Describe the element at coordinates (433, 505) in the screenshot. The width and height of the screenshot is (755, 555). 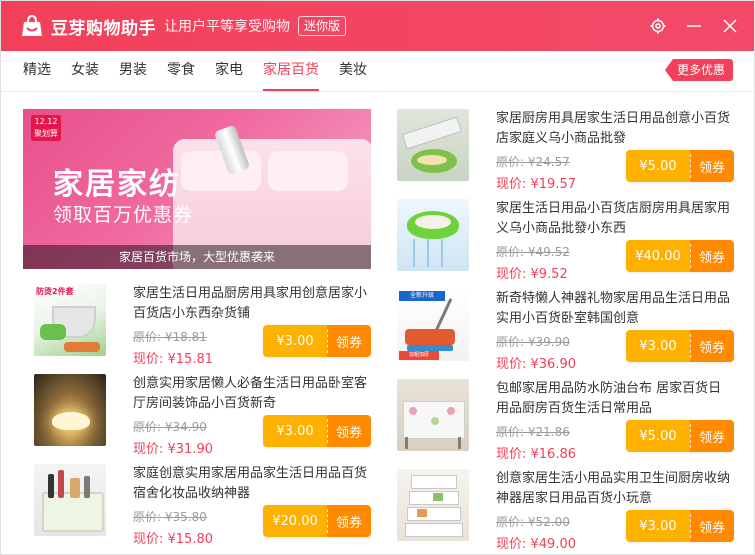
I see `shelf-rack-image` at that location.